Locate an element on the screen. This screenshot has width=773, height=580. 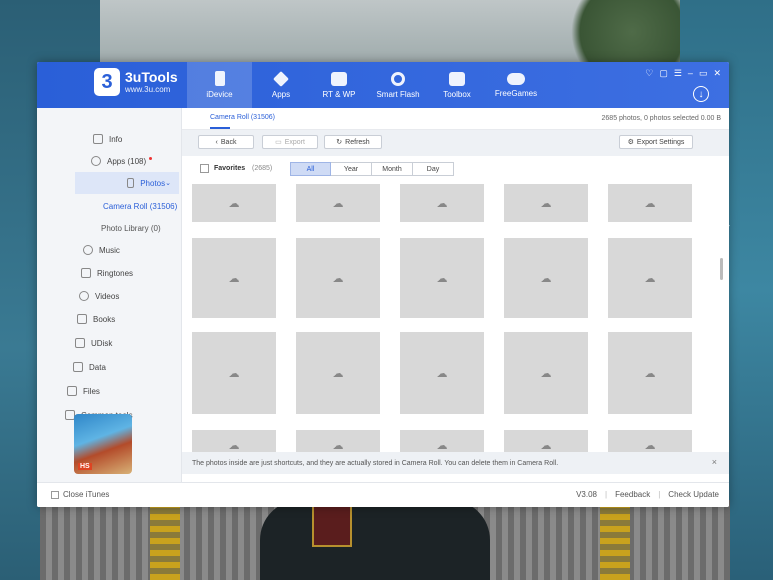
status-right: V3.08 | Feedback | Check Update is located at coordinates (647, 494).